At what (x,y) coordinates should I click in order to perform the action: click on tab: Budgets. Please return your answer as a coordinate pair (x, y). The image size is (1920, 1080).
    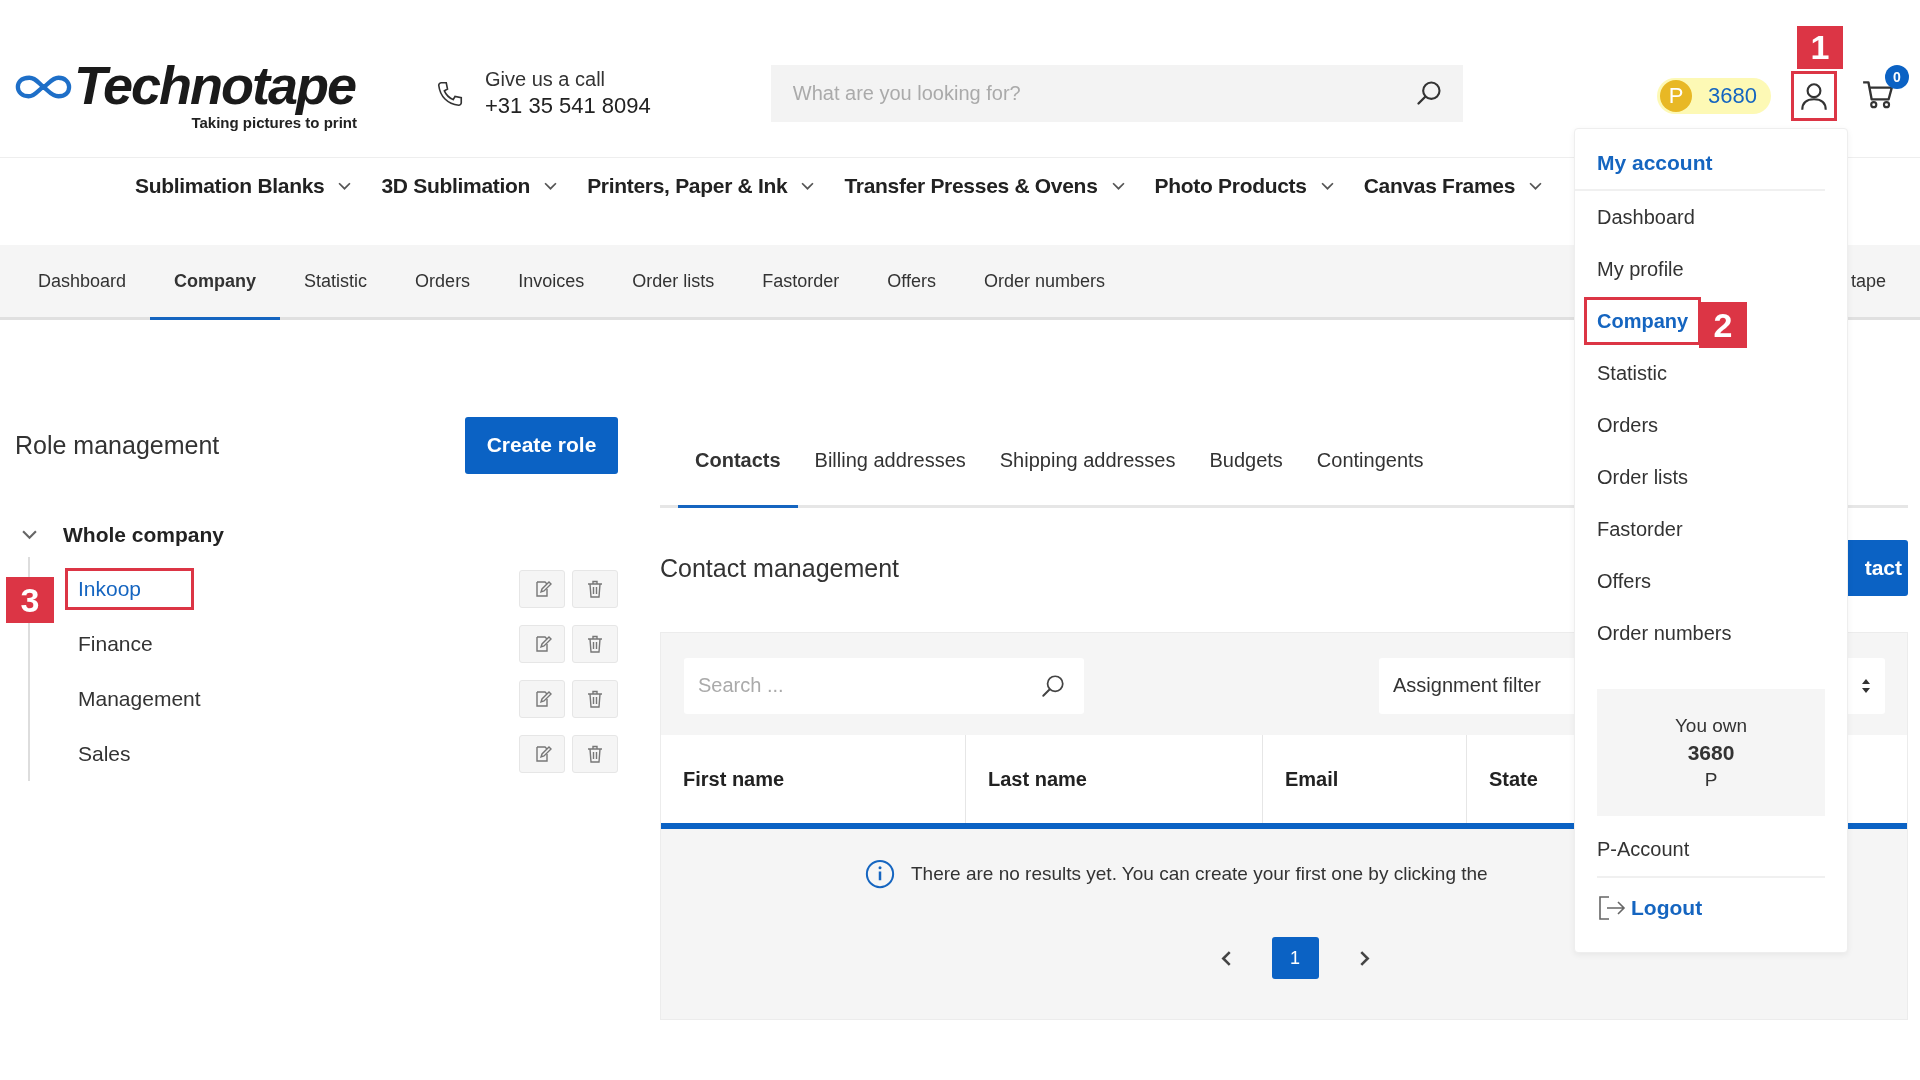
    Looking at the image, I should click on (1246, 461).